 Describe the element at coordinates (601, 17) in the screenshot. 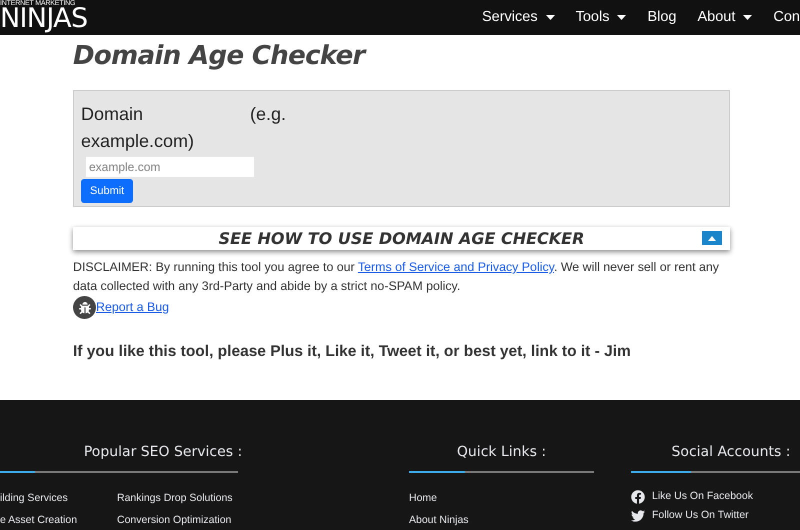

I see `nav-link: Tools` at that location.